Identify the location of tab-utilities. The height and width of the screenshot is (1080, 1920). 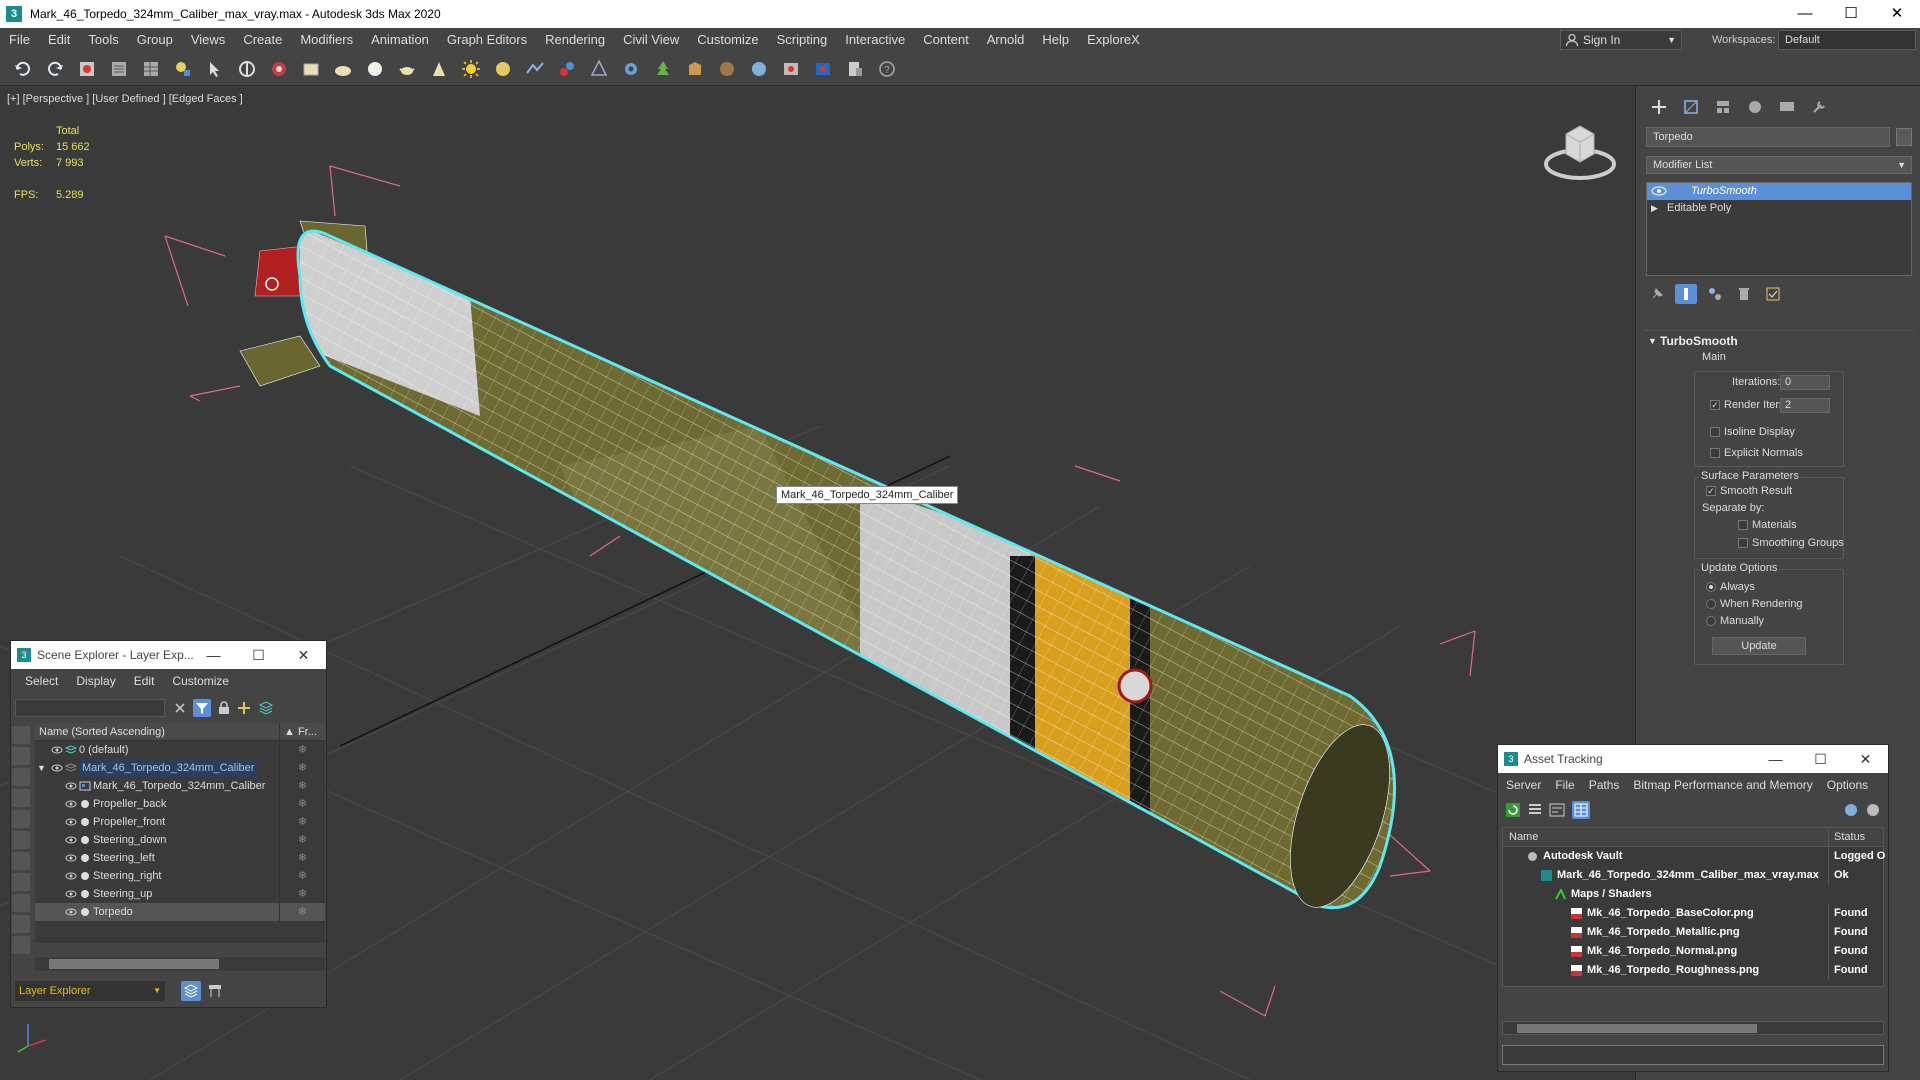
(1819, 107).